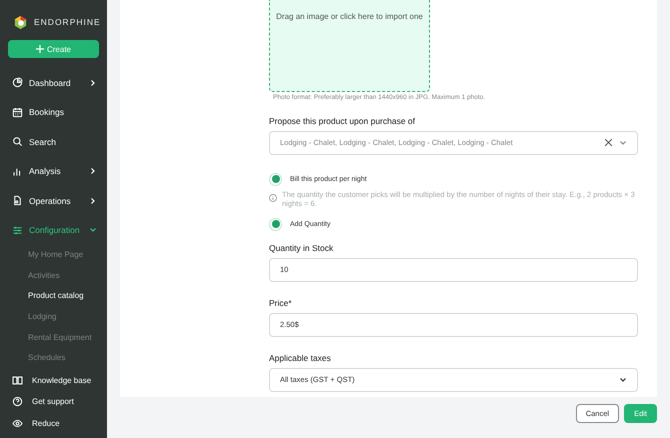 Image resolution: width=670 pixels, height=438 pixels. What do you see at coordinates (300, 357) in the screenshot?
I see `field-label: Applicable taxes` at bounding box center [300, 357].